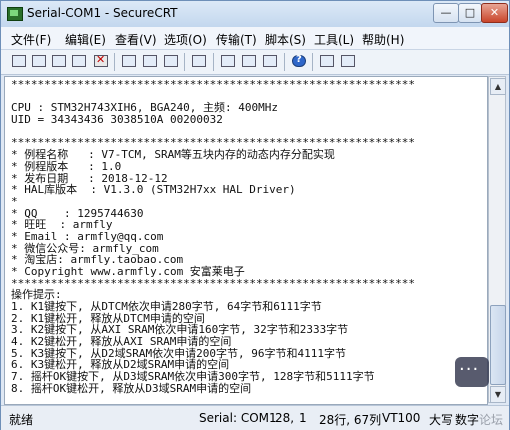 The image size is (510, 430). What do you see at coordinates (19, 61) in the screenshot?
I see `connect-icon` at bounding box center [19, 61].